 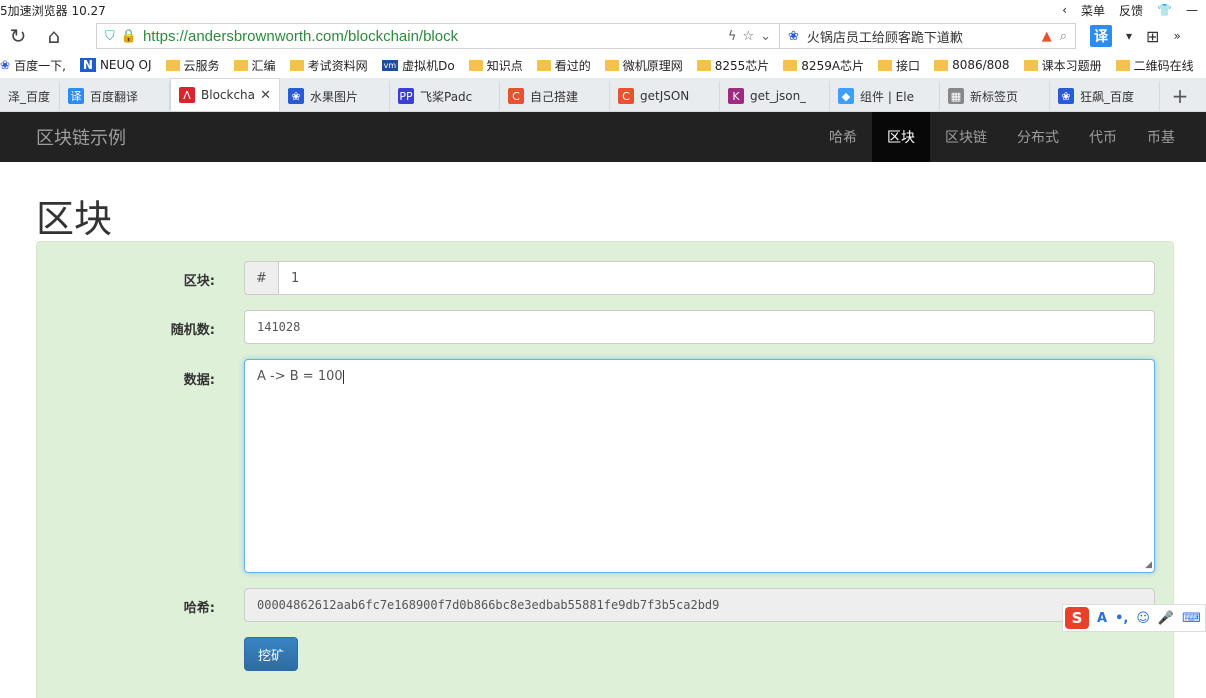 I want to click on browser-tab: ▦ 新标签页, so click(x=995, y=96).